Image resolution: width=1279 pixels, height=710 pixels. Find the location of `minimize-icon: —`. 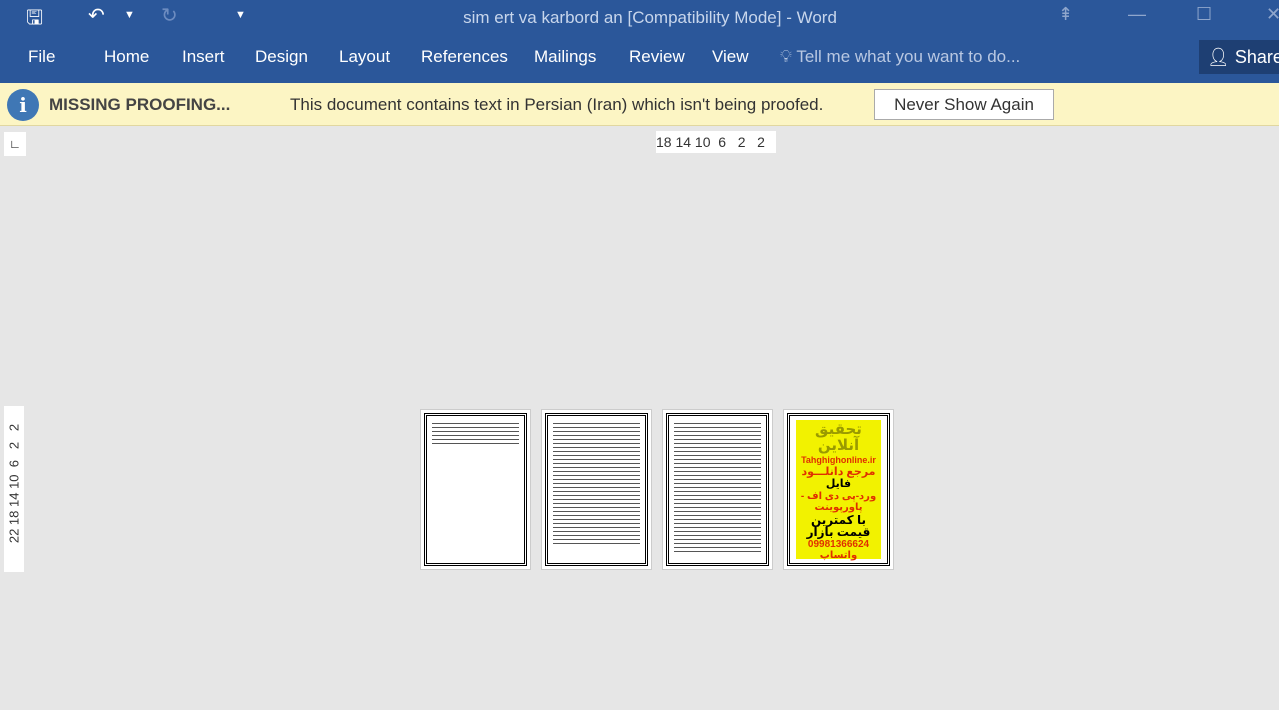

minimize-icon: — is located at coordinates (1137, 14).